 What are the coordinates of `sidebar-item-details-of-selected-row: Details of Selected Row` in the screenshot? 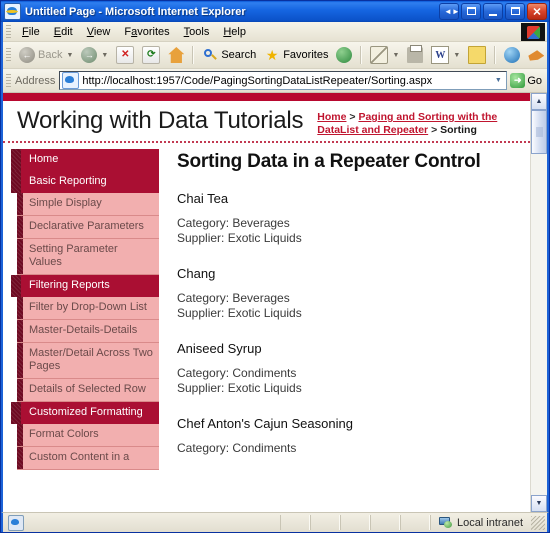 It's located at (88, 390).